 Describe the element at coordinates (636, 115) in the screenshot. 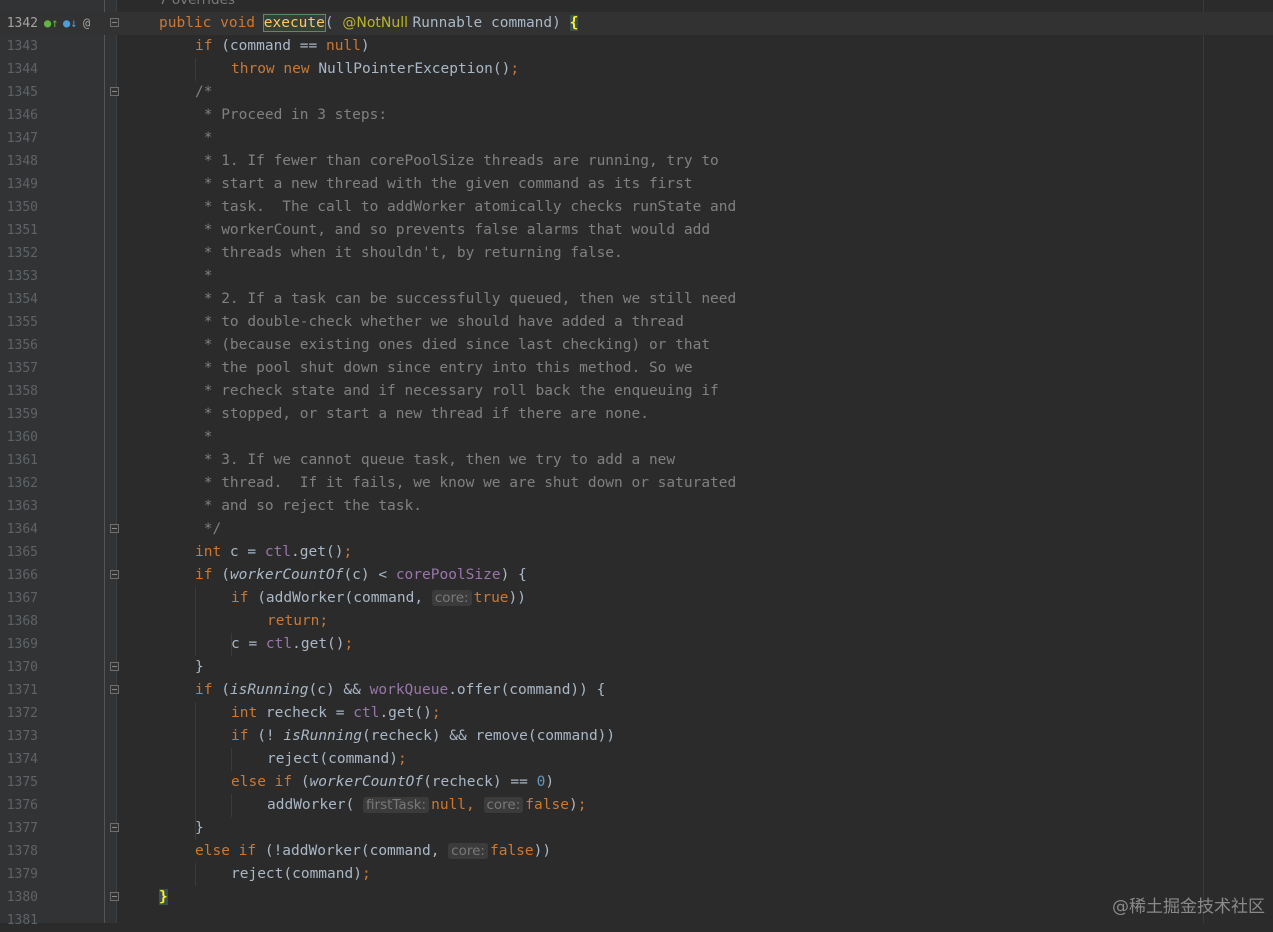

I see `code-line: 1346 * Proceed in 3 steps:` at that location.